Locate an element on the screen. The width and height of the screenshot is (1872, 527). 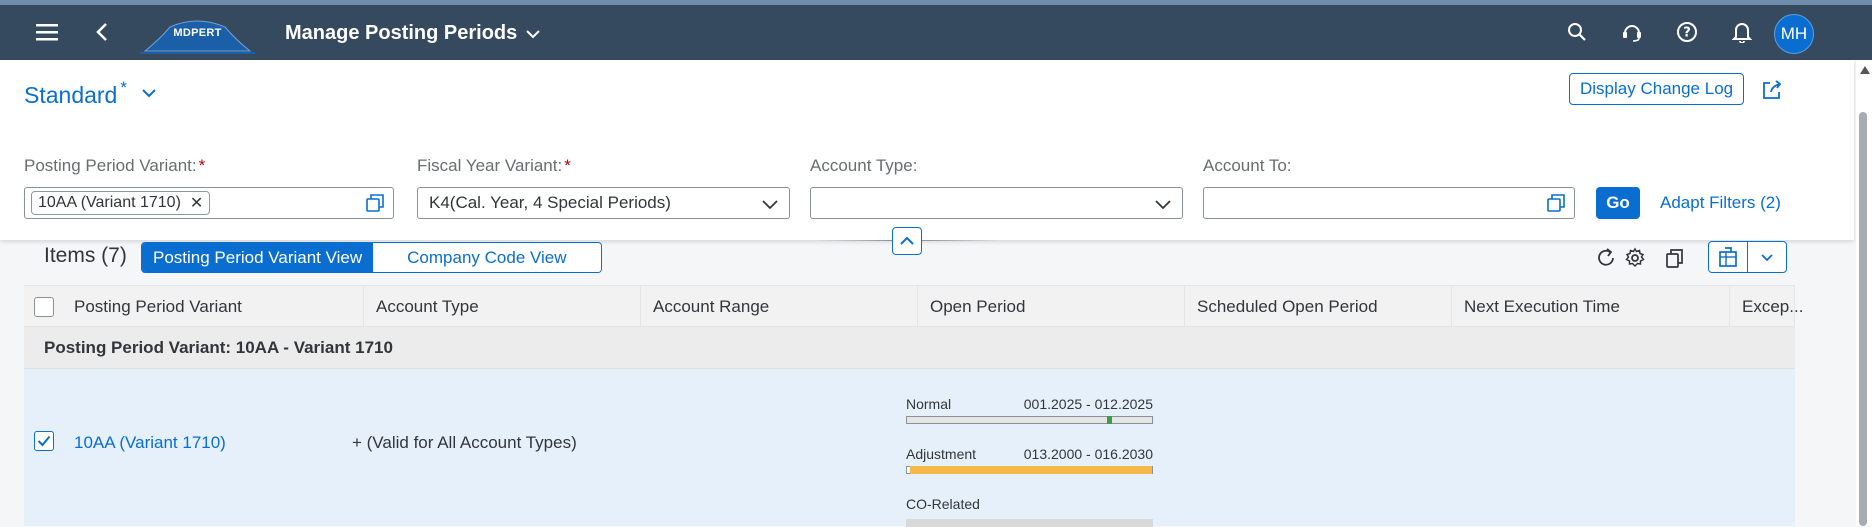
back-icon is located at coordinates (102, 32).